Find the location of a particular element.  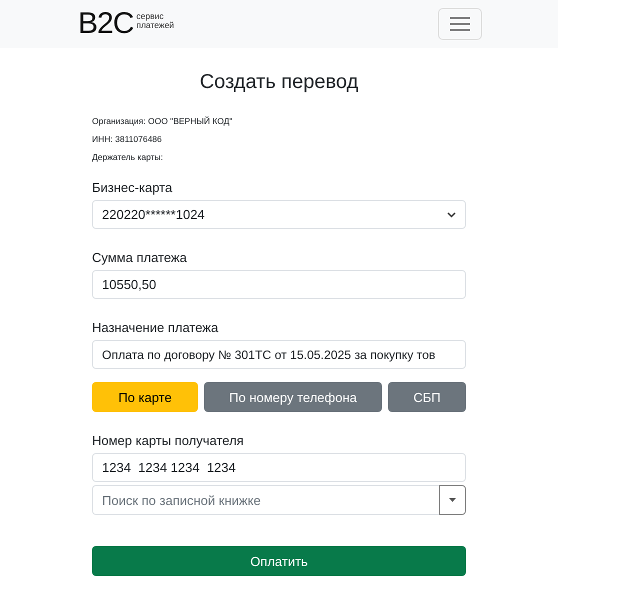

menu-icon is located at coordinates (460, 24).